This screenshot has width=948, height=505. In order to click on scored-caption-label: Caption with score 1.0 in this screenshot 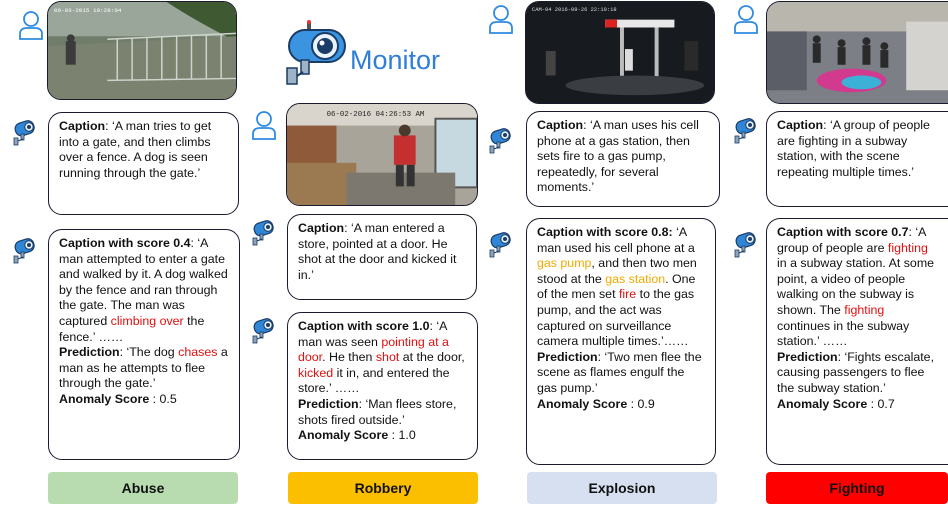, I will do `click(364, 326)`.